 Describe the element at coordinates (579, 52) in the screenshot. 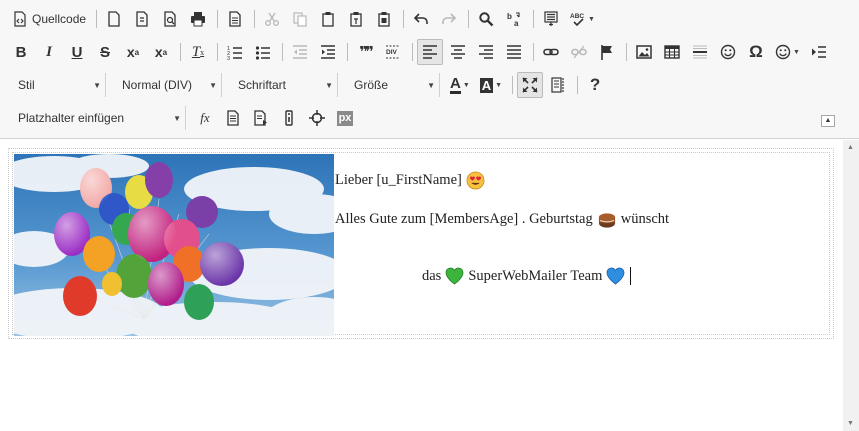

I see `unlink-button` at that location.